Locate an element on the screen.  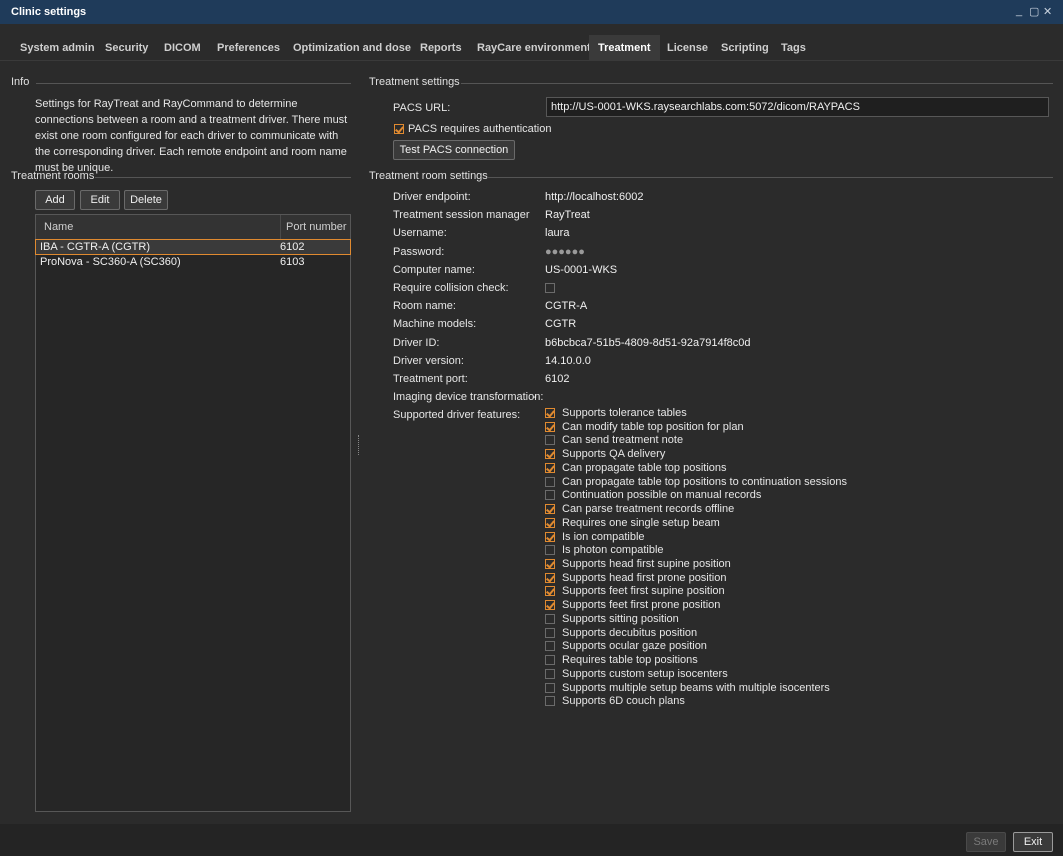
field-label: Machine models: is located at coordinates (435, 324).